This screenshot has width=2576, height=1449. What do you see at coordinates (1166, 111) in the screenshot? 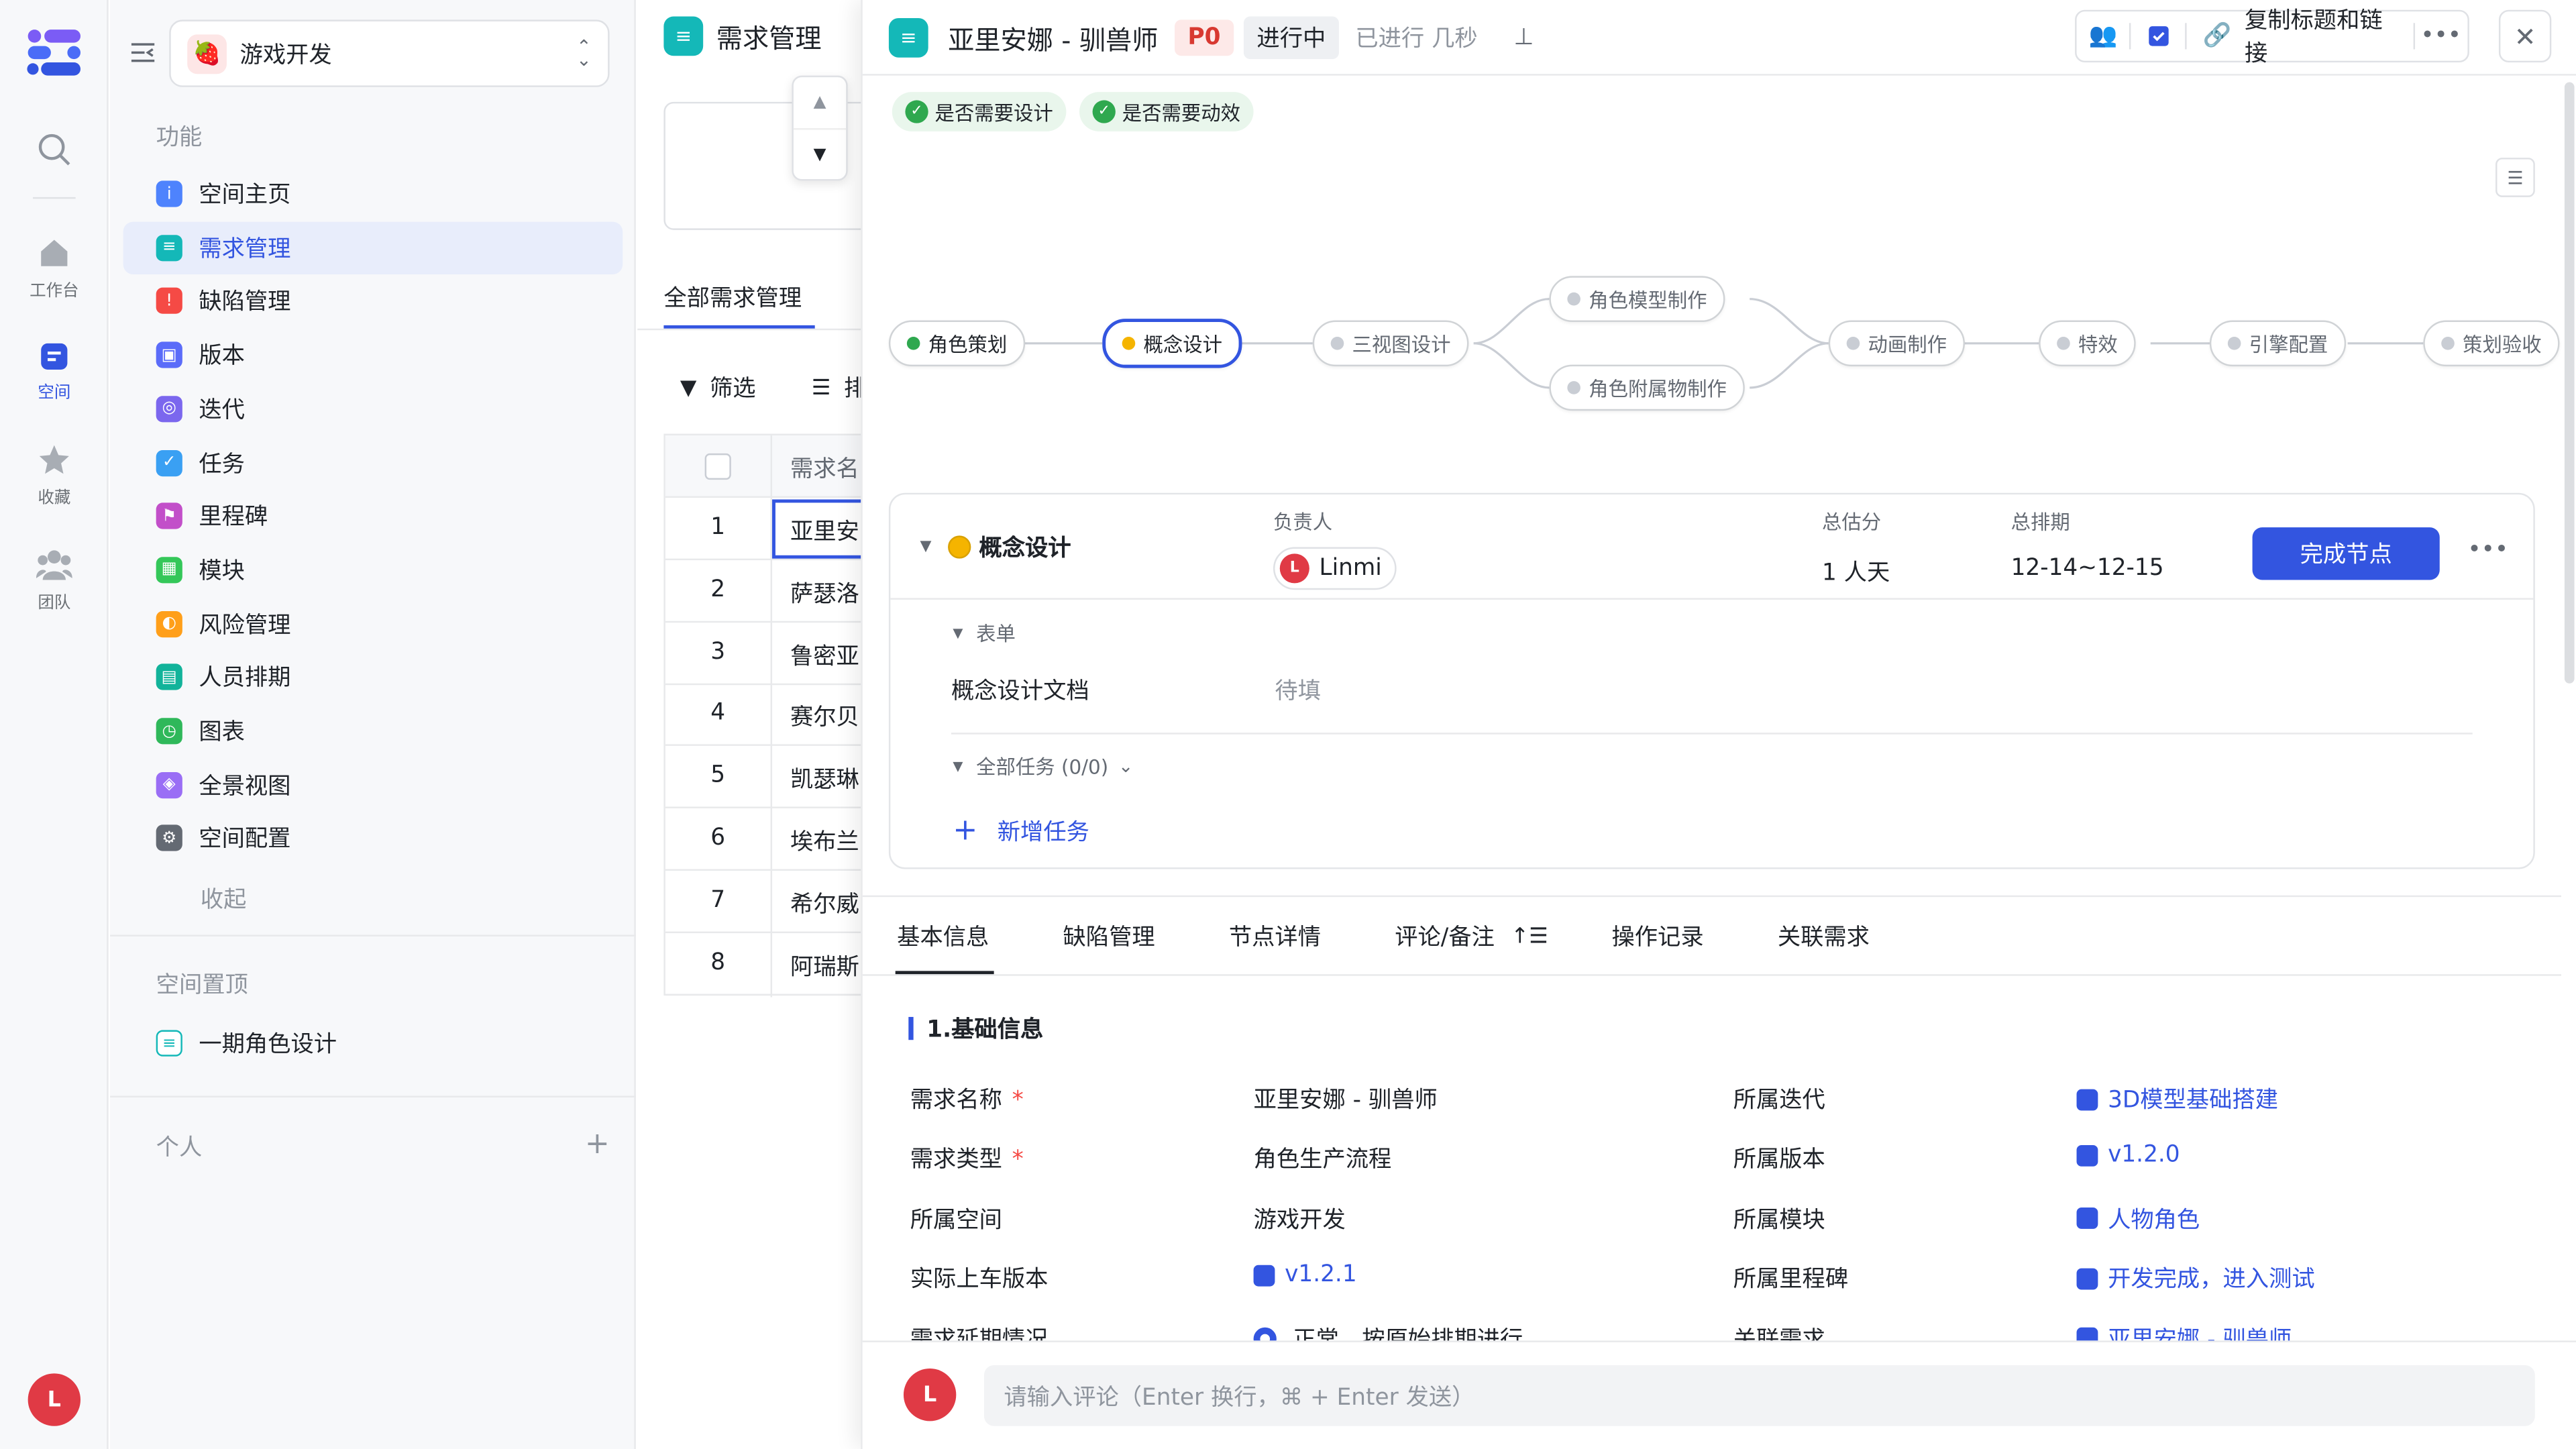
I see `tag-needs-animation: ✓ 是否需要动效` at bounding box center [1166, 111].